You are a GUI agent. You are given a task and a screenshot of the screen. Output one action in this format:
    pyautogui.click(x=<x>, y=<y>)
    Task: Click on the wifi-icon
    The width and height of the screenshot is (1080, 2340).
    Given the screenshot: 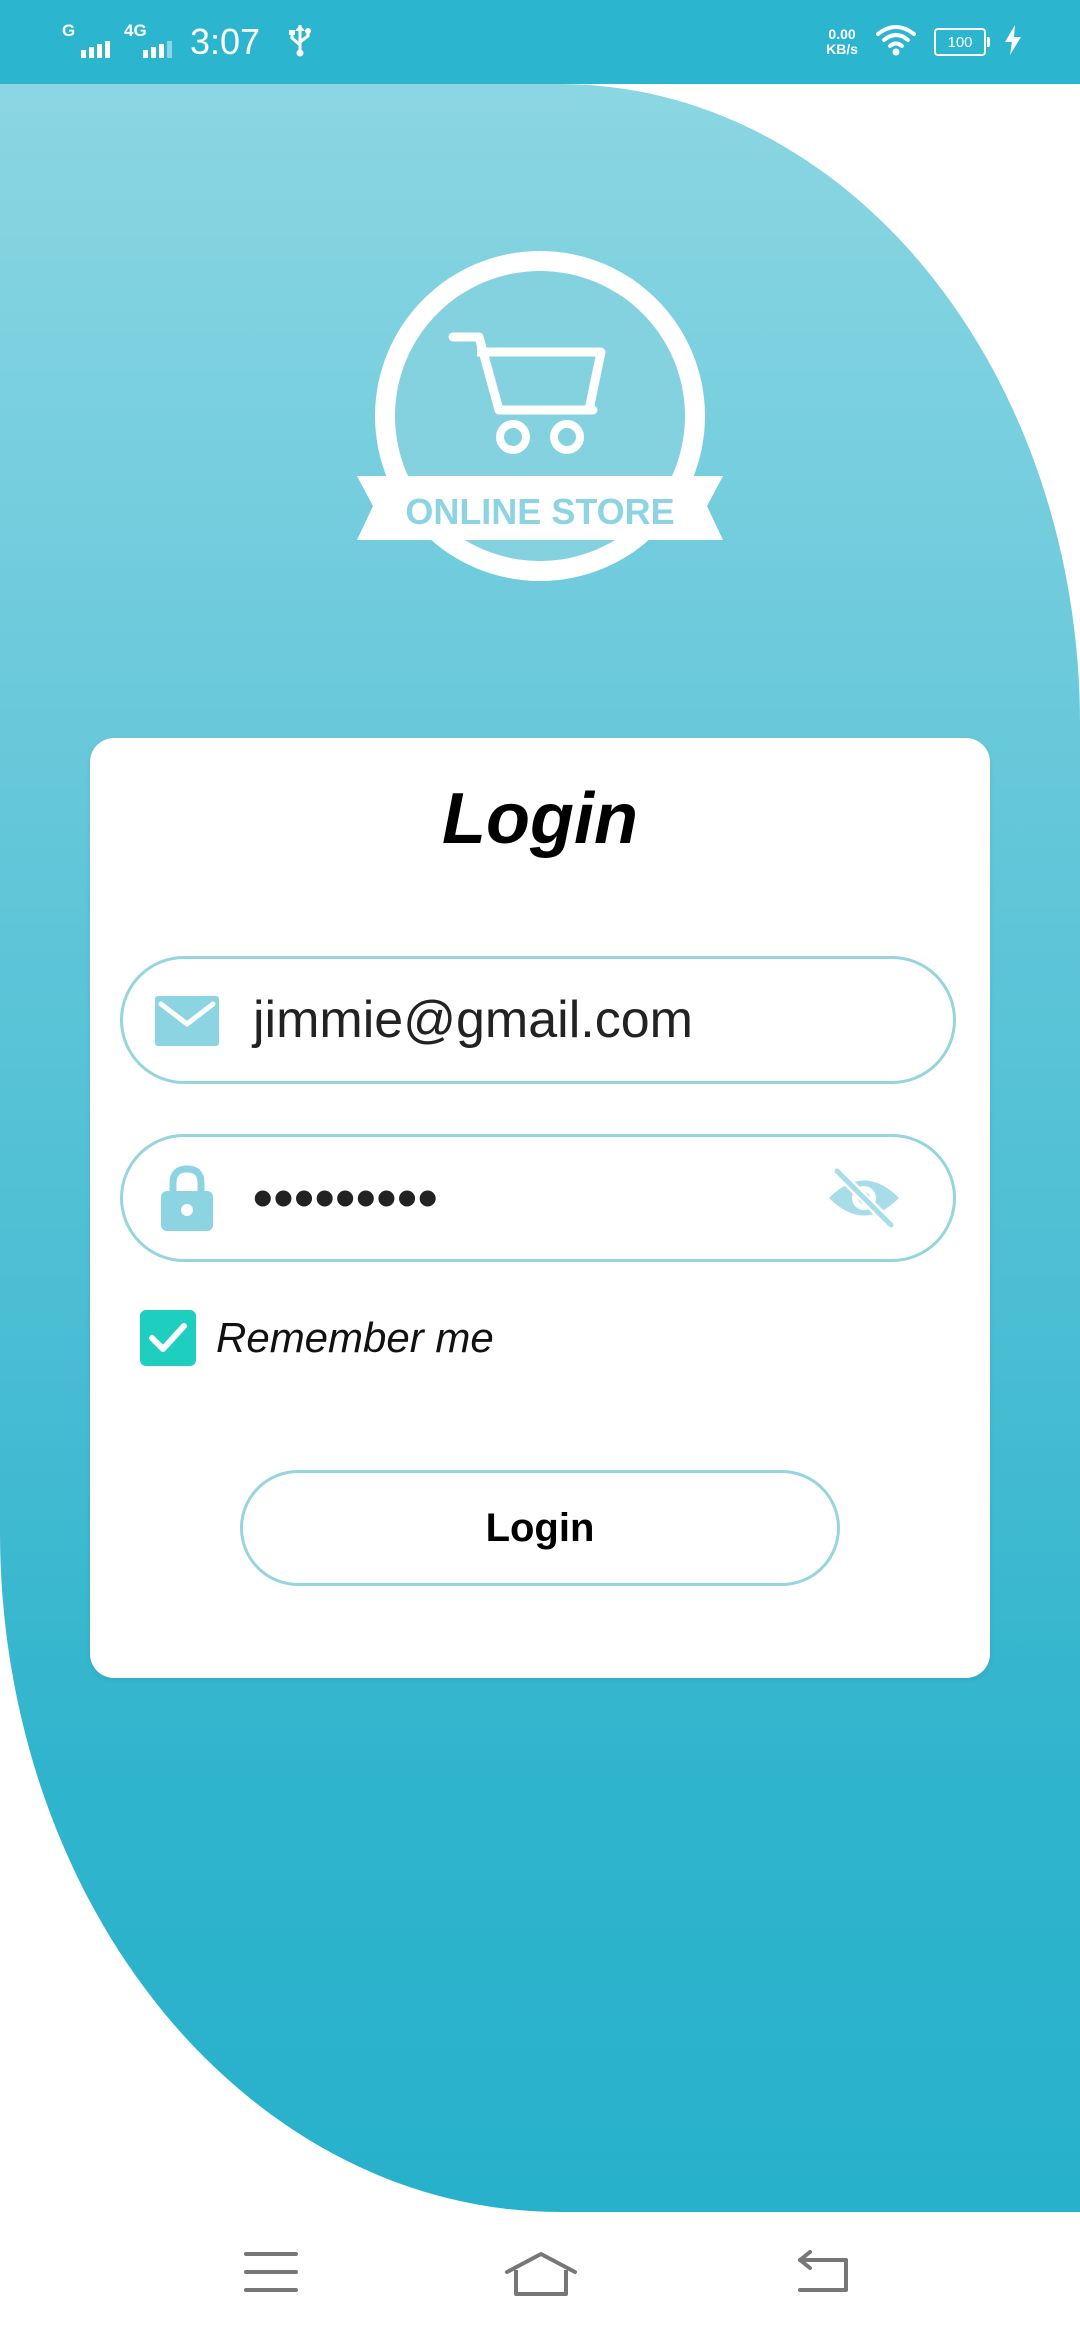 What is the action you would take?
    pyautogui.click(x=896, y=42)
    